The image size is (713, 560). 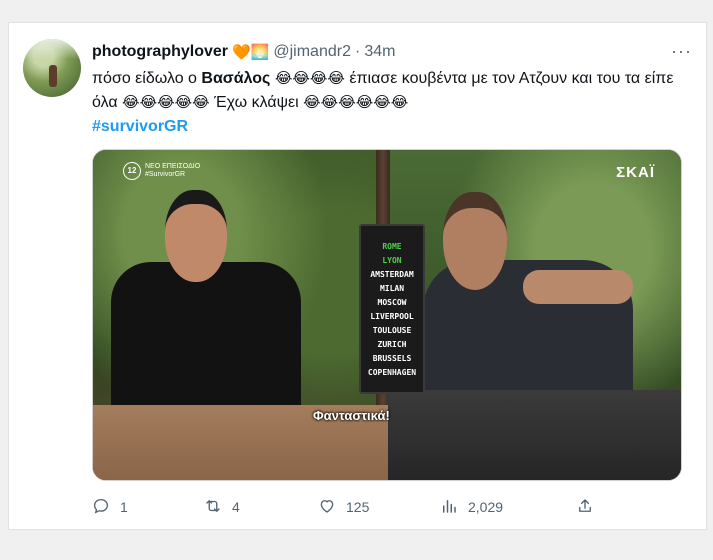 I want to click on share-icon, so click(x=585, y=507).